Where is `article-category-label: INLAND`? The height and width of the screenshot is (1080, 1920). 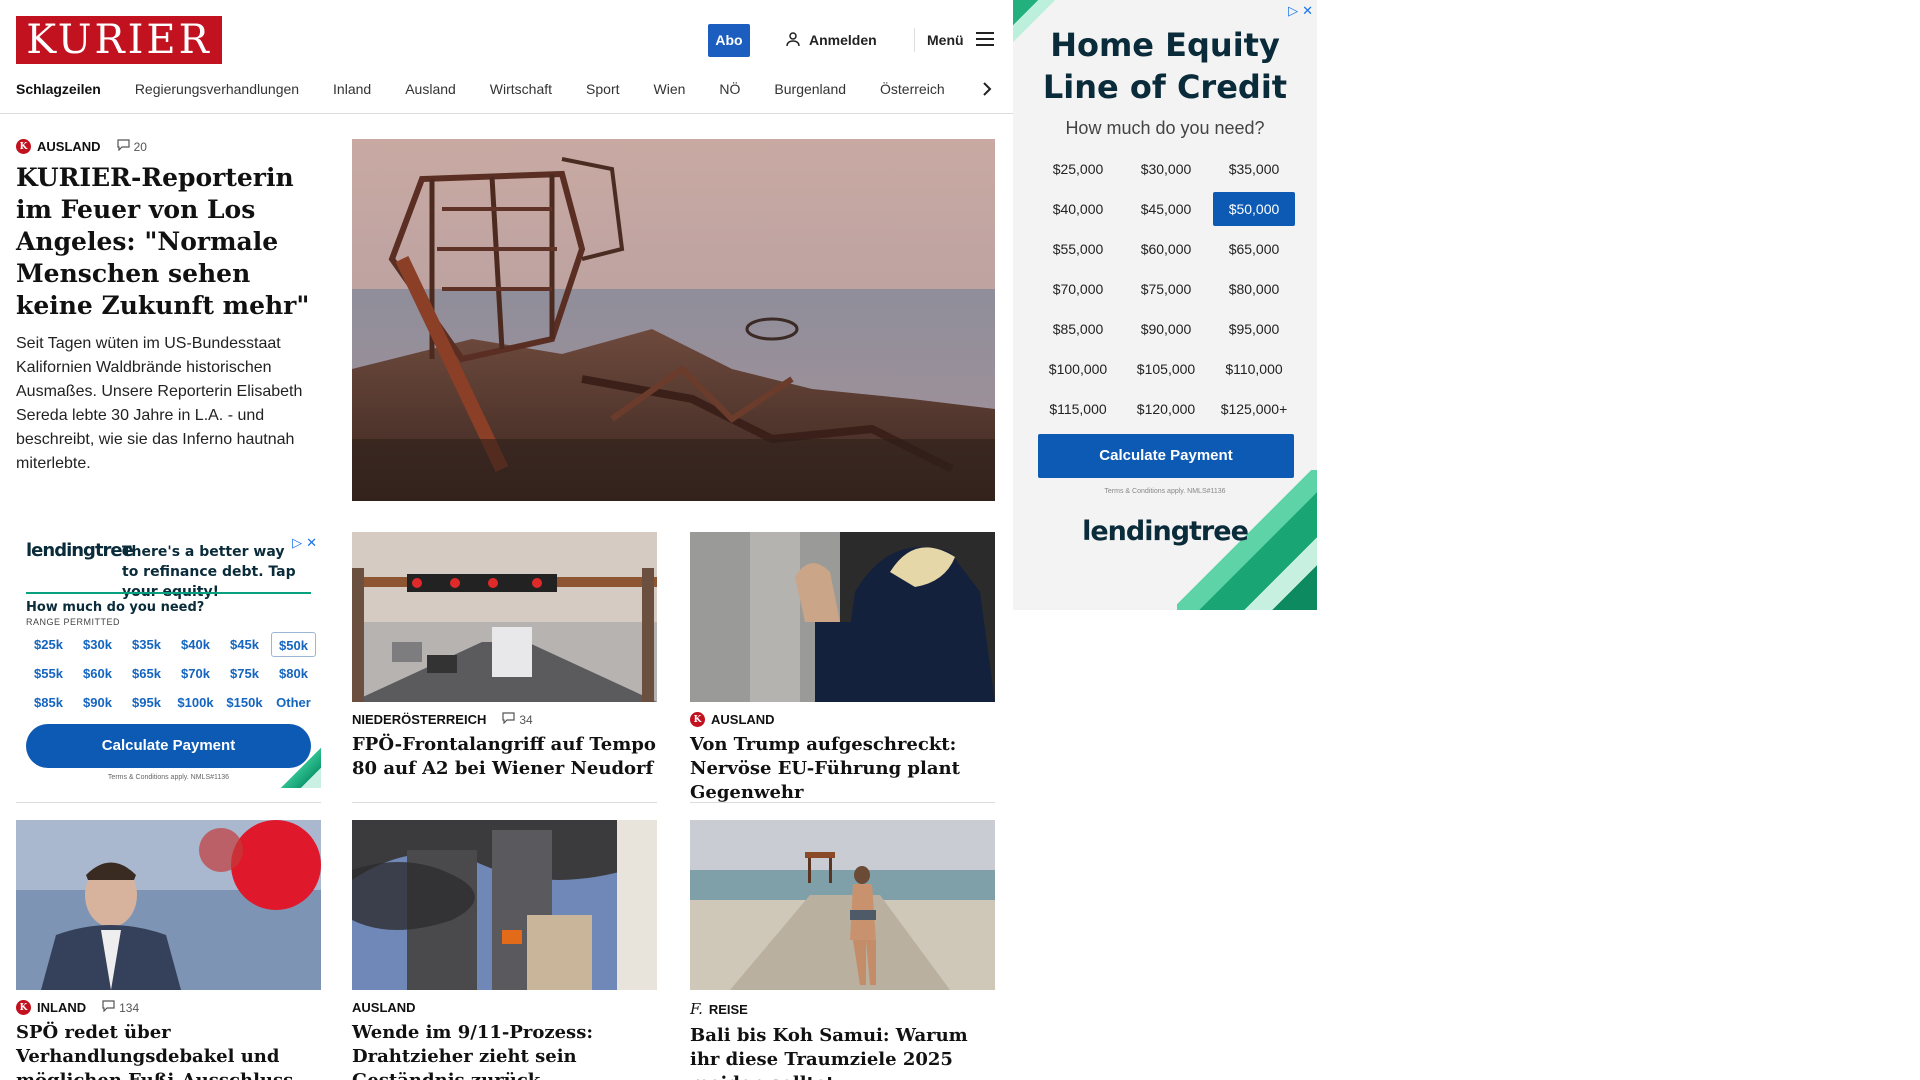 article-category-label: INLAND is located at coordinates (62, 1007).